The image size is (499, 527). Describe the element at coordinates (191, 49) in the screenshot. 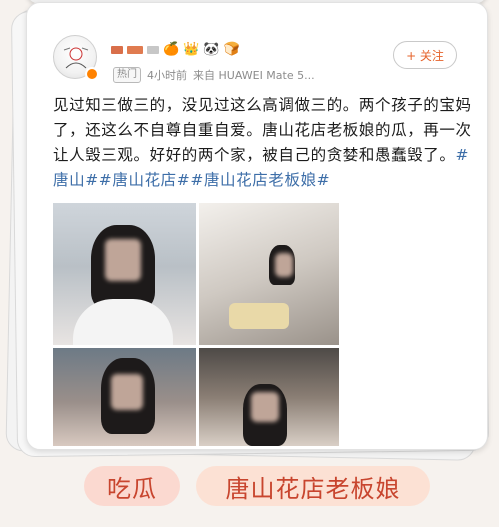

I see `crown-emoji-icon: 👑` at that location.